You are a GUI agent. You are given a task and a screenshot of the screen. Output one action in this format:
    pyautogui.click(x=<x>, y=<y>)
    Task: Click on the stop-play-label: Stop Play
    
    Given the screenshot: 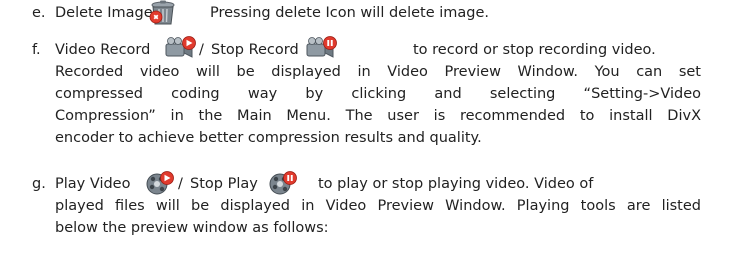 What is the action you would take?
    pyautogui.click(x=224, y=184)
    